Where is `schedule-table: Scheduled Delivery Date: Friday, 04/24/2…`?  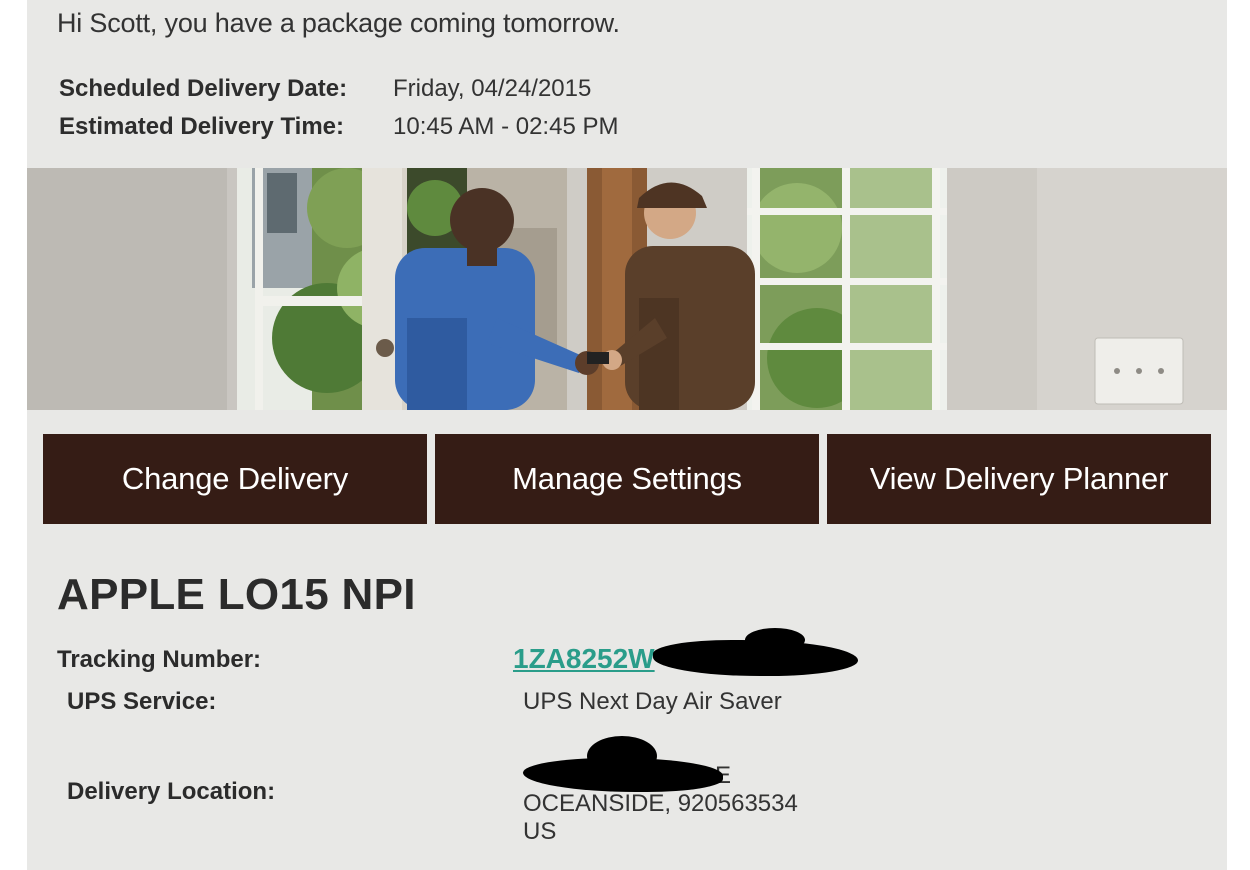
schedule-table: Scheduled Delivery Date: Friday, 04/24/2… is located at coordinates (338, 108).